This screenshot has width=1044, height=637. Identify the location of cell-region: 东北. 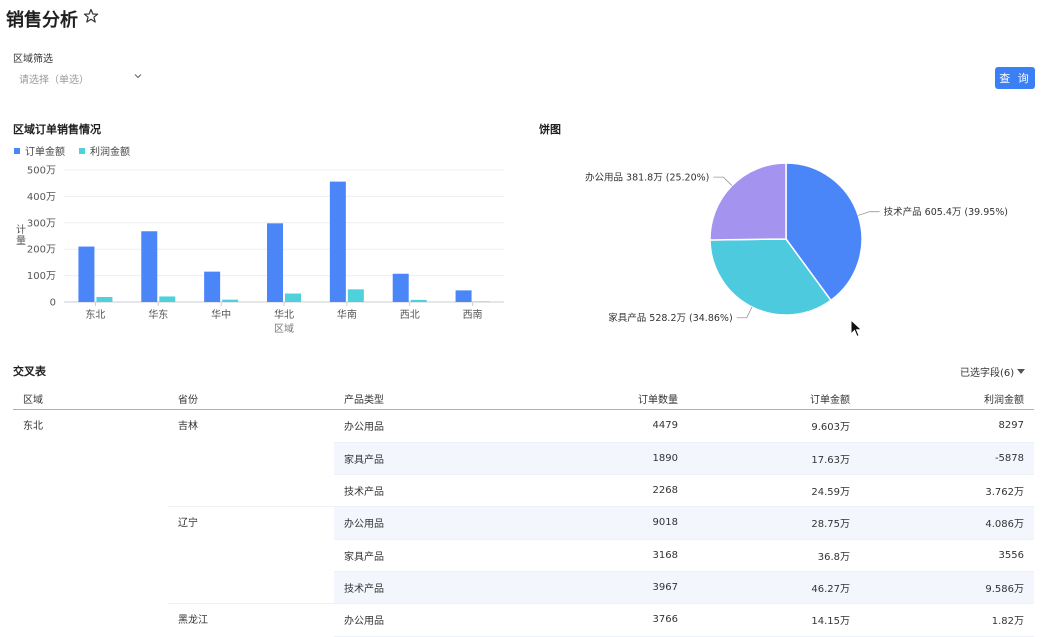
(33, 426).